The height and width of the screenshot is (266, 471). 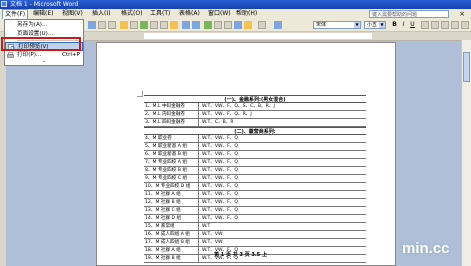 What do you see at coordinates (171, 171) in the screenshot?
I see `row-label: 8、M 专业四校 B 组` at bounding box center [171, 171].